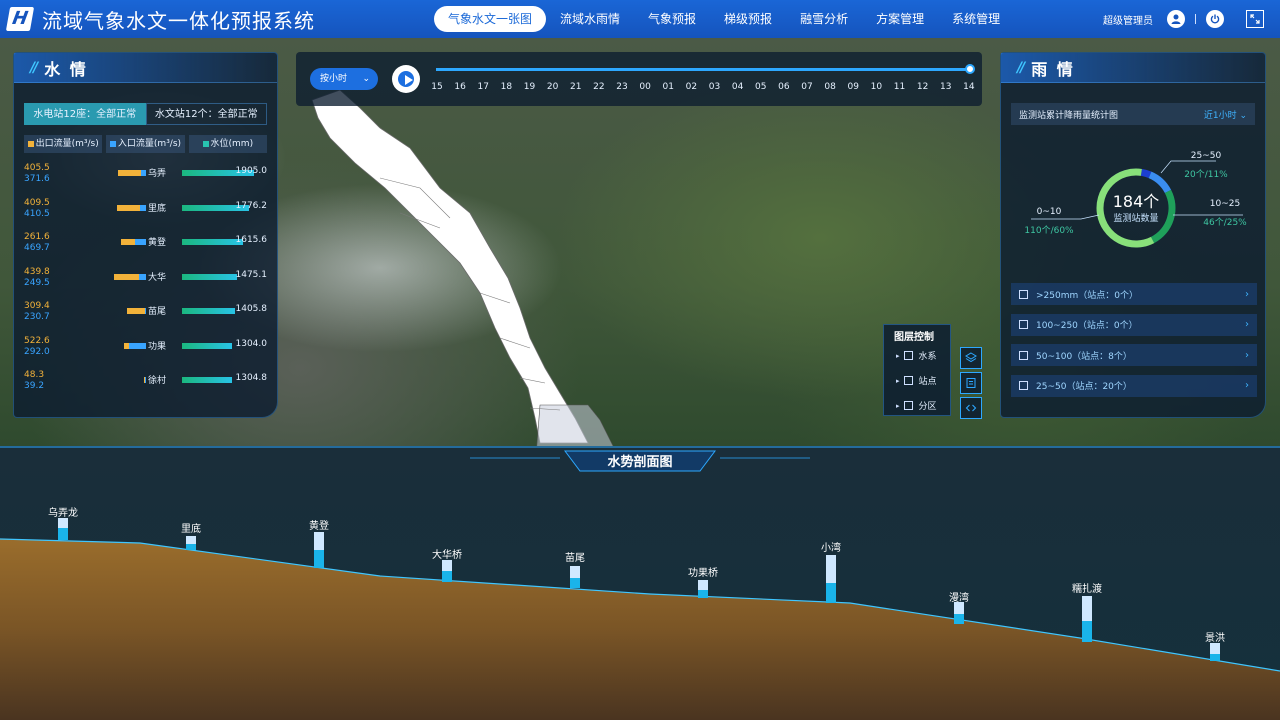 The height and width of the screenshot is (720, 1280). Describe the element at coordinates (1134, 355) in the screenshot. I see `category-50-100: 50~100（站点：8个） ›` at that location.